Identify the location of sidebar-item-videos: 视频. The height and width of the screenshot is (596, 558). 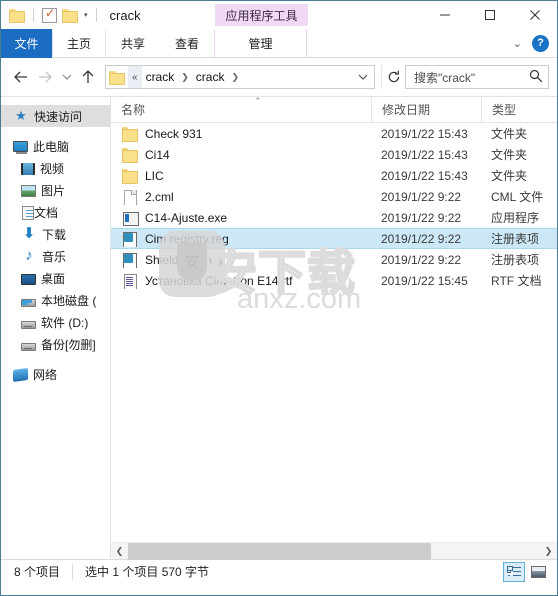
(55, 168).